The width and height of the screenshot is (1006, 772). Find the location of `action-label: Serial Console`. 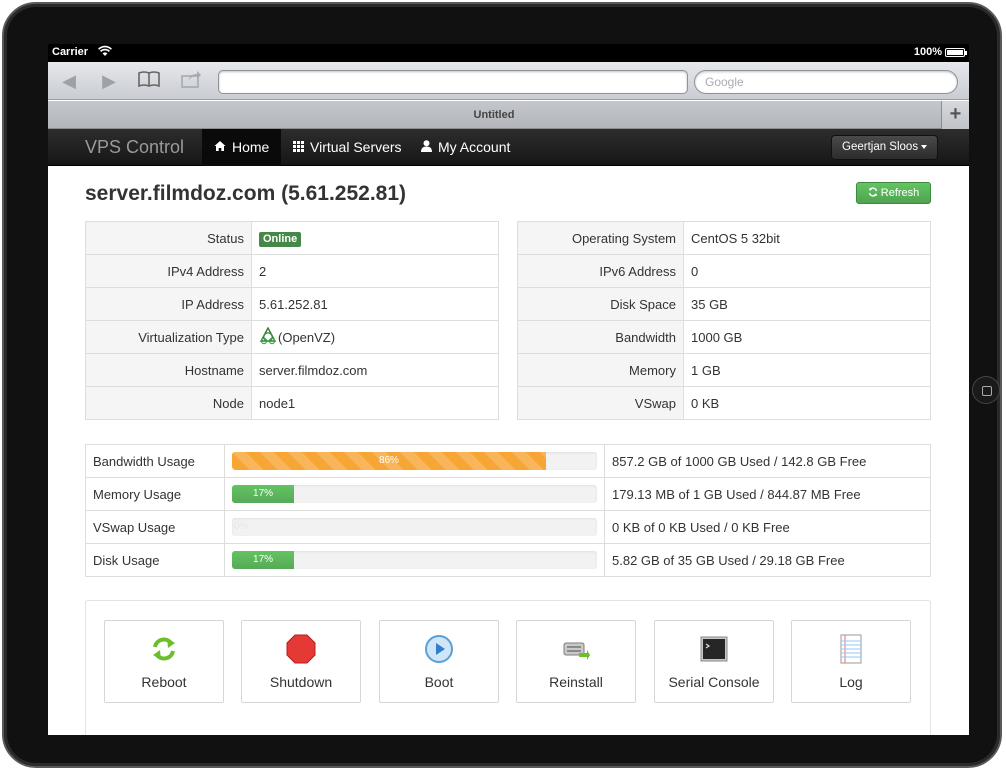

action-label: Serial Console is located at coordinates (714, 682).